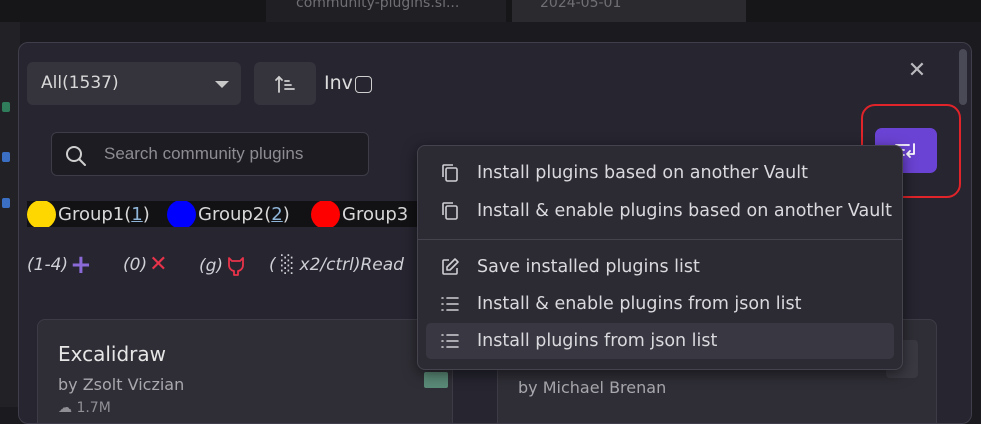 The width and height of the screenshot is (981, 424). Describe the element at coordinates (436, 380) in the screenshot. I see `plugin-status-icon` at that location.